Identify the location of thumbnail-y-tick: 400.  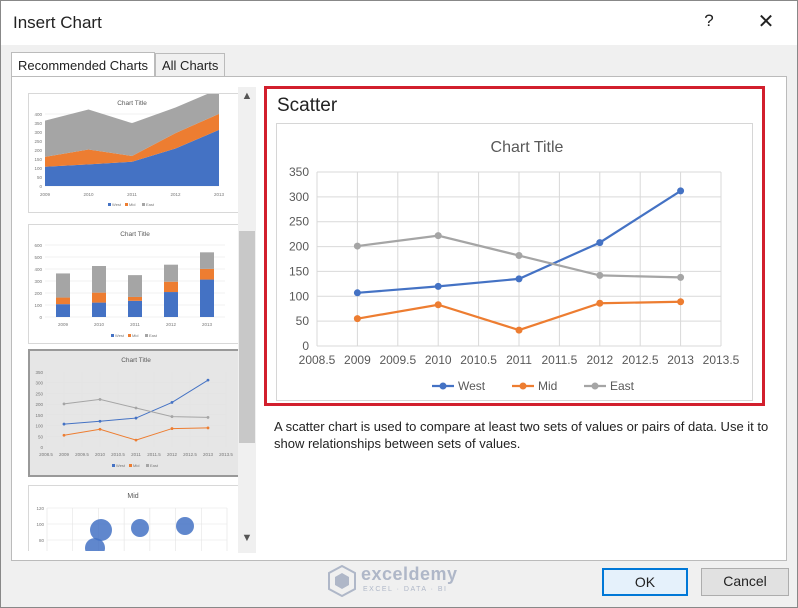
(38, 114).